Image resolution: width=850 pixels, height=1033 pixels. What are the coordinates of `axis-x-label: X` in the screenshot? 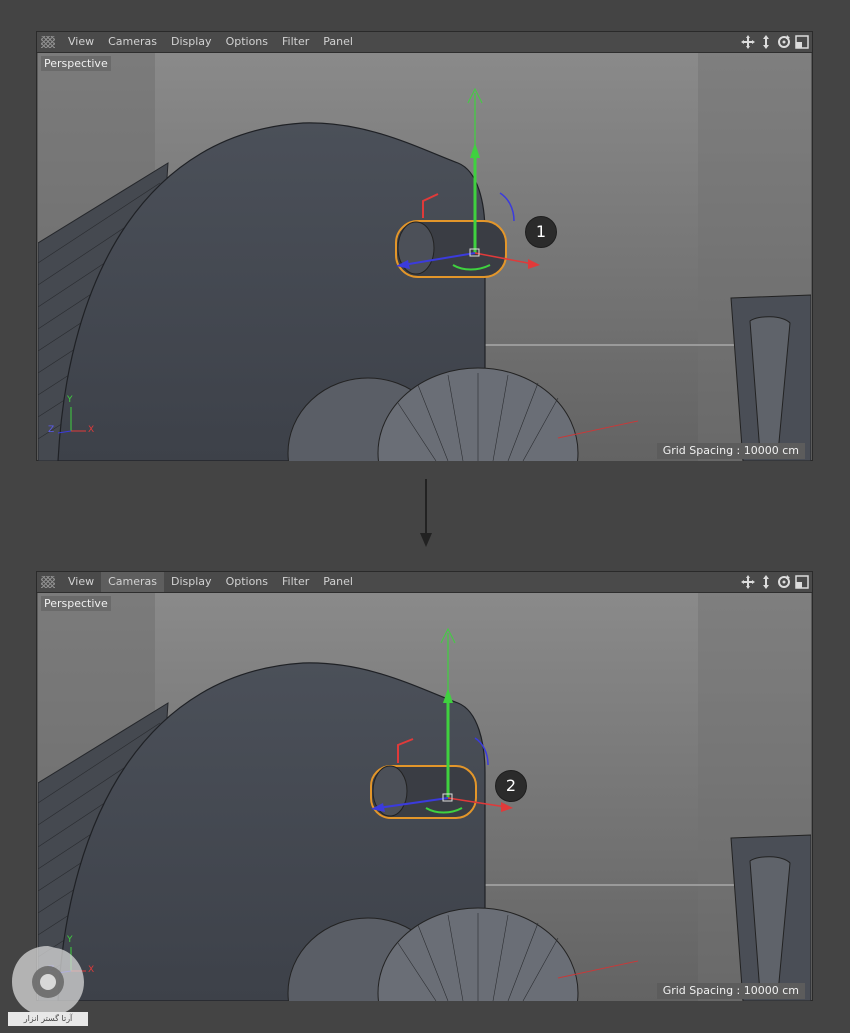 It's located at (91, 430).